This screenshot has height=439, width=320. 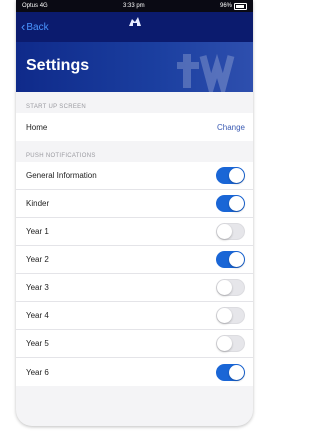 I want to click on watermark-icon, so click(x=206, y=72).